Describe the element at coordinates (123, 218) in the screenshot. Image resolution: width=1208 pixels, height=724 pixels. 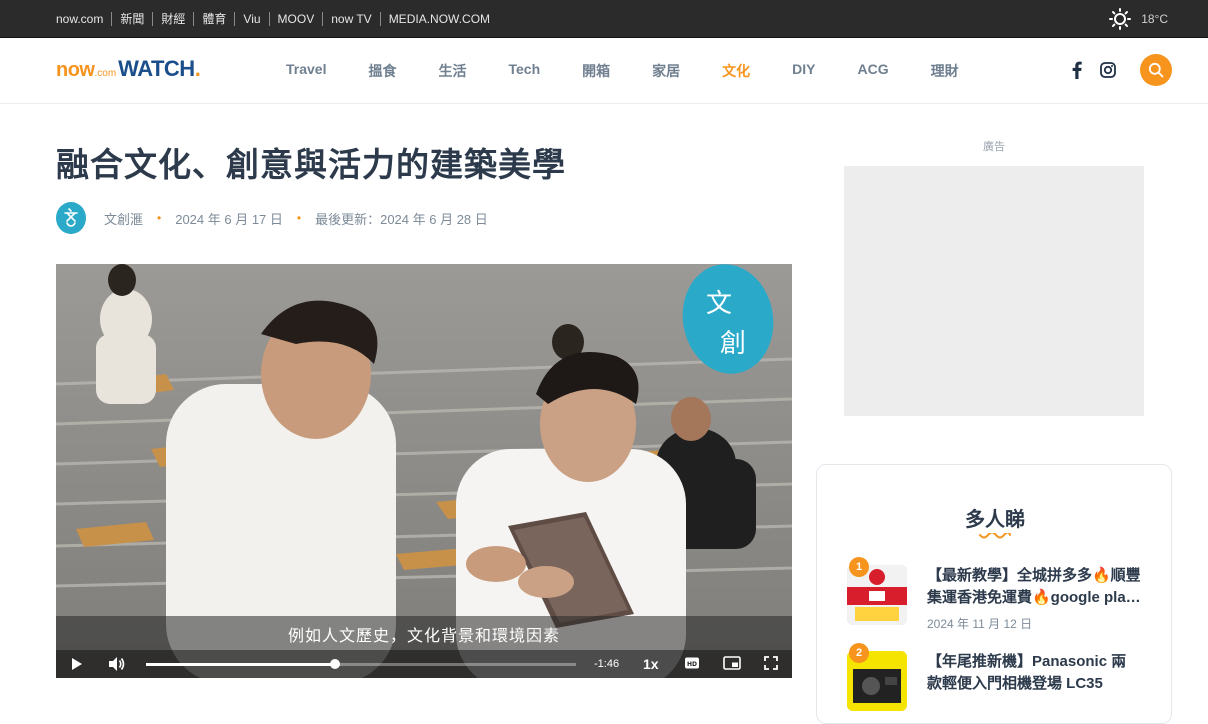
I see `author-name: 文創滙` at that location.